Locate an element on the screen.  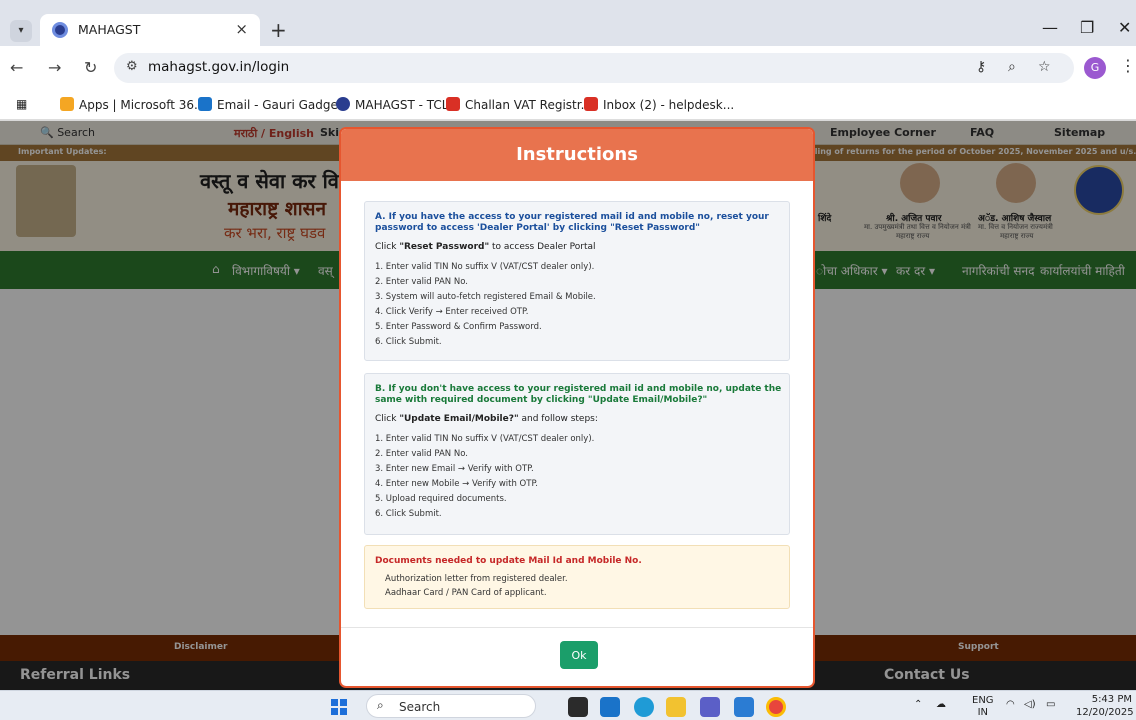
modal-title: Instructions is located at coordinates (577, 154).